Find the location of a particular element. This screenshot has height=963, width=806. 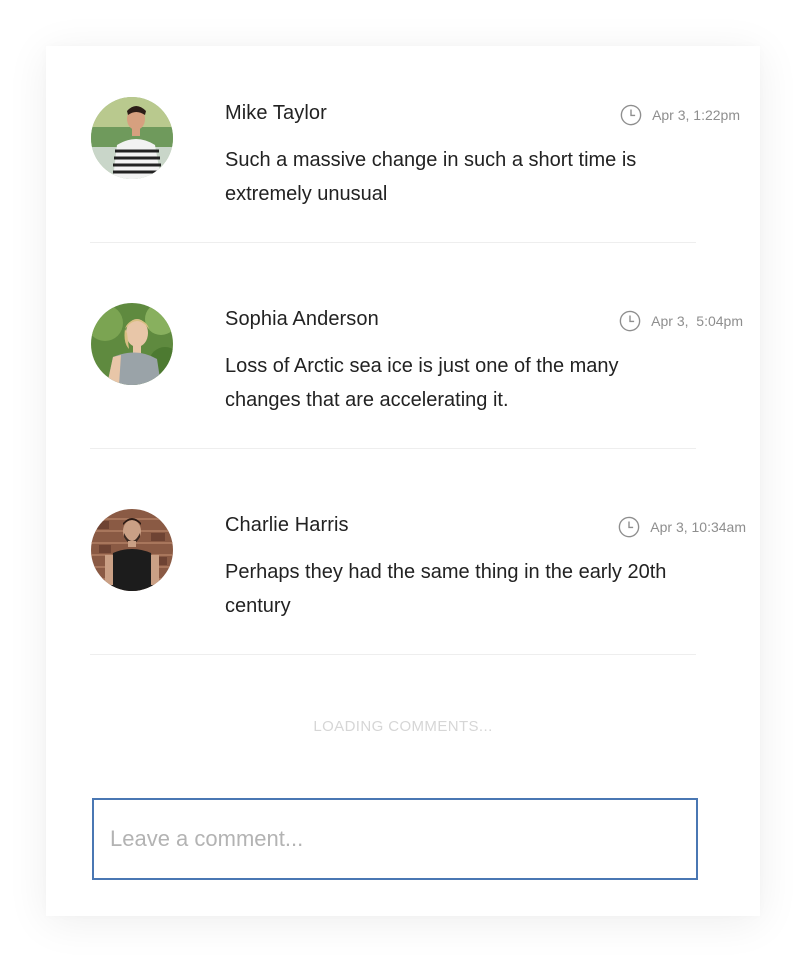

comment-input is located at coordinates (395, 839).